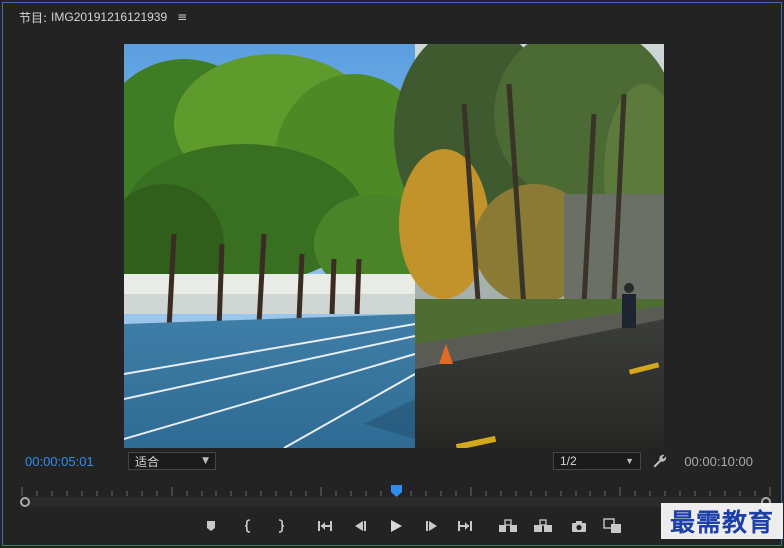 The width and height of the screenshot is (784, 548). What do you see at coordinates (25, 502) in the screenshot?
I see `zoom-start-handle` at bounding box center [25, 502].